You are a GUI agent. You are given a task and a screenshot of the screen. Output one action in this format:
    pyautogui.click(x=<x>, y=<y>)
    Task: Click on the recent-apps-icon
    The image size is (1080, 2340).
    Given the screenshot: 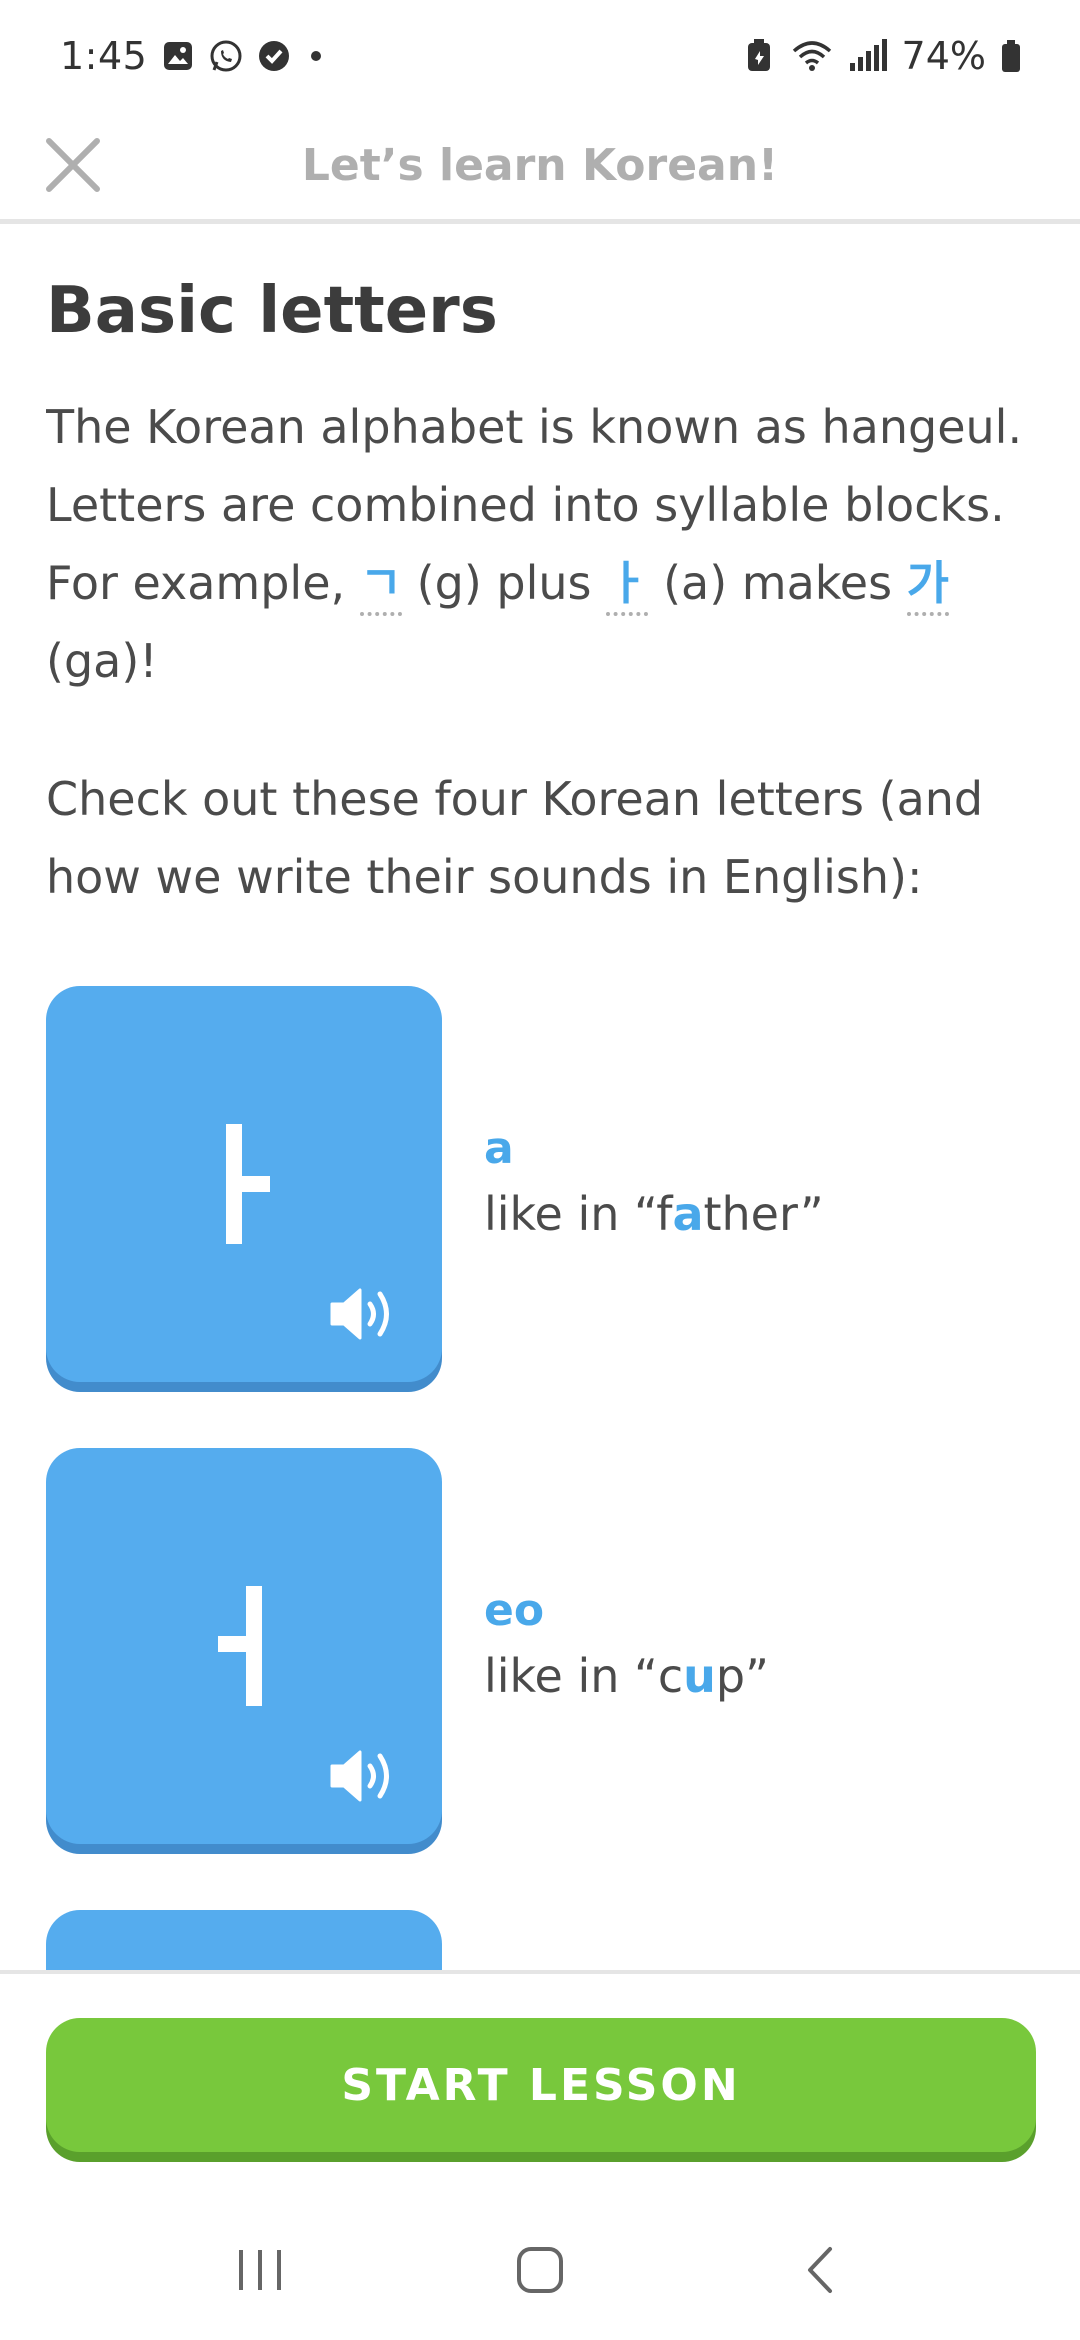 What is the action you would take?
    pyautogui.click(x=260, y=2270)
    